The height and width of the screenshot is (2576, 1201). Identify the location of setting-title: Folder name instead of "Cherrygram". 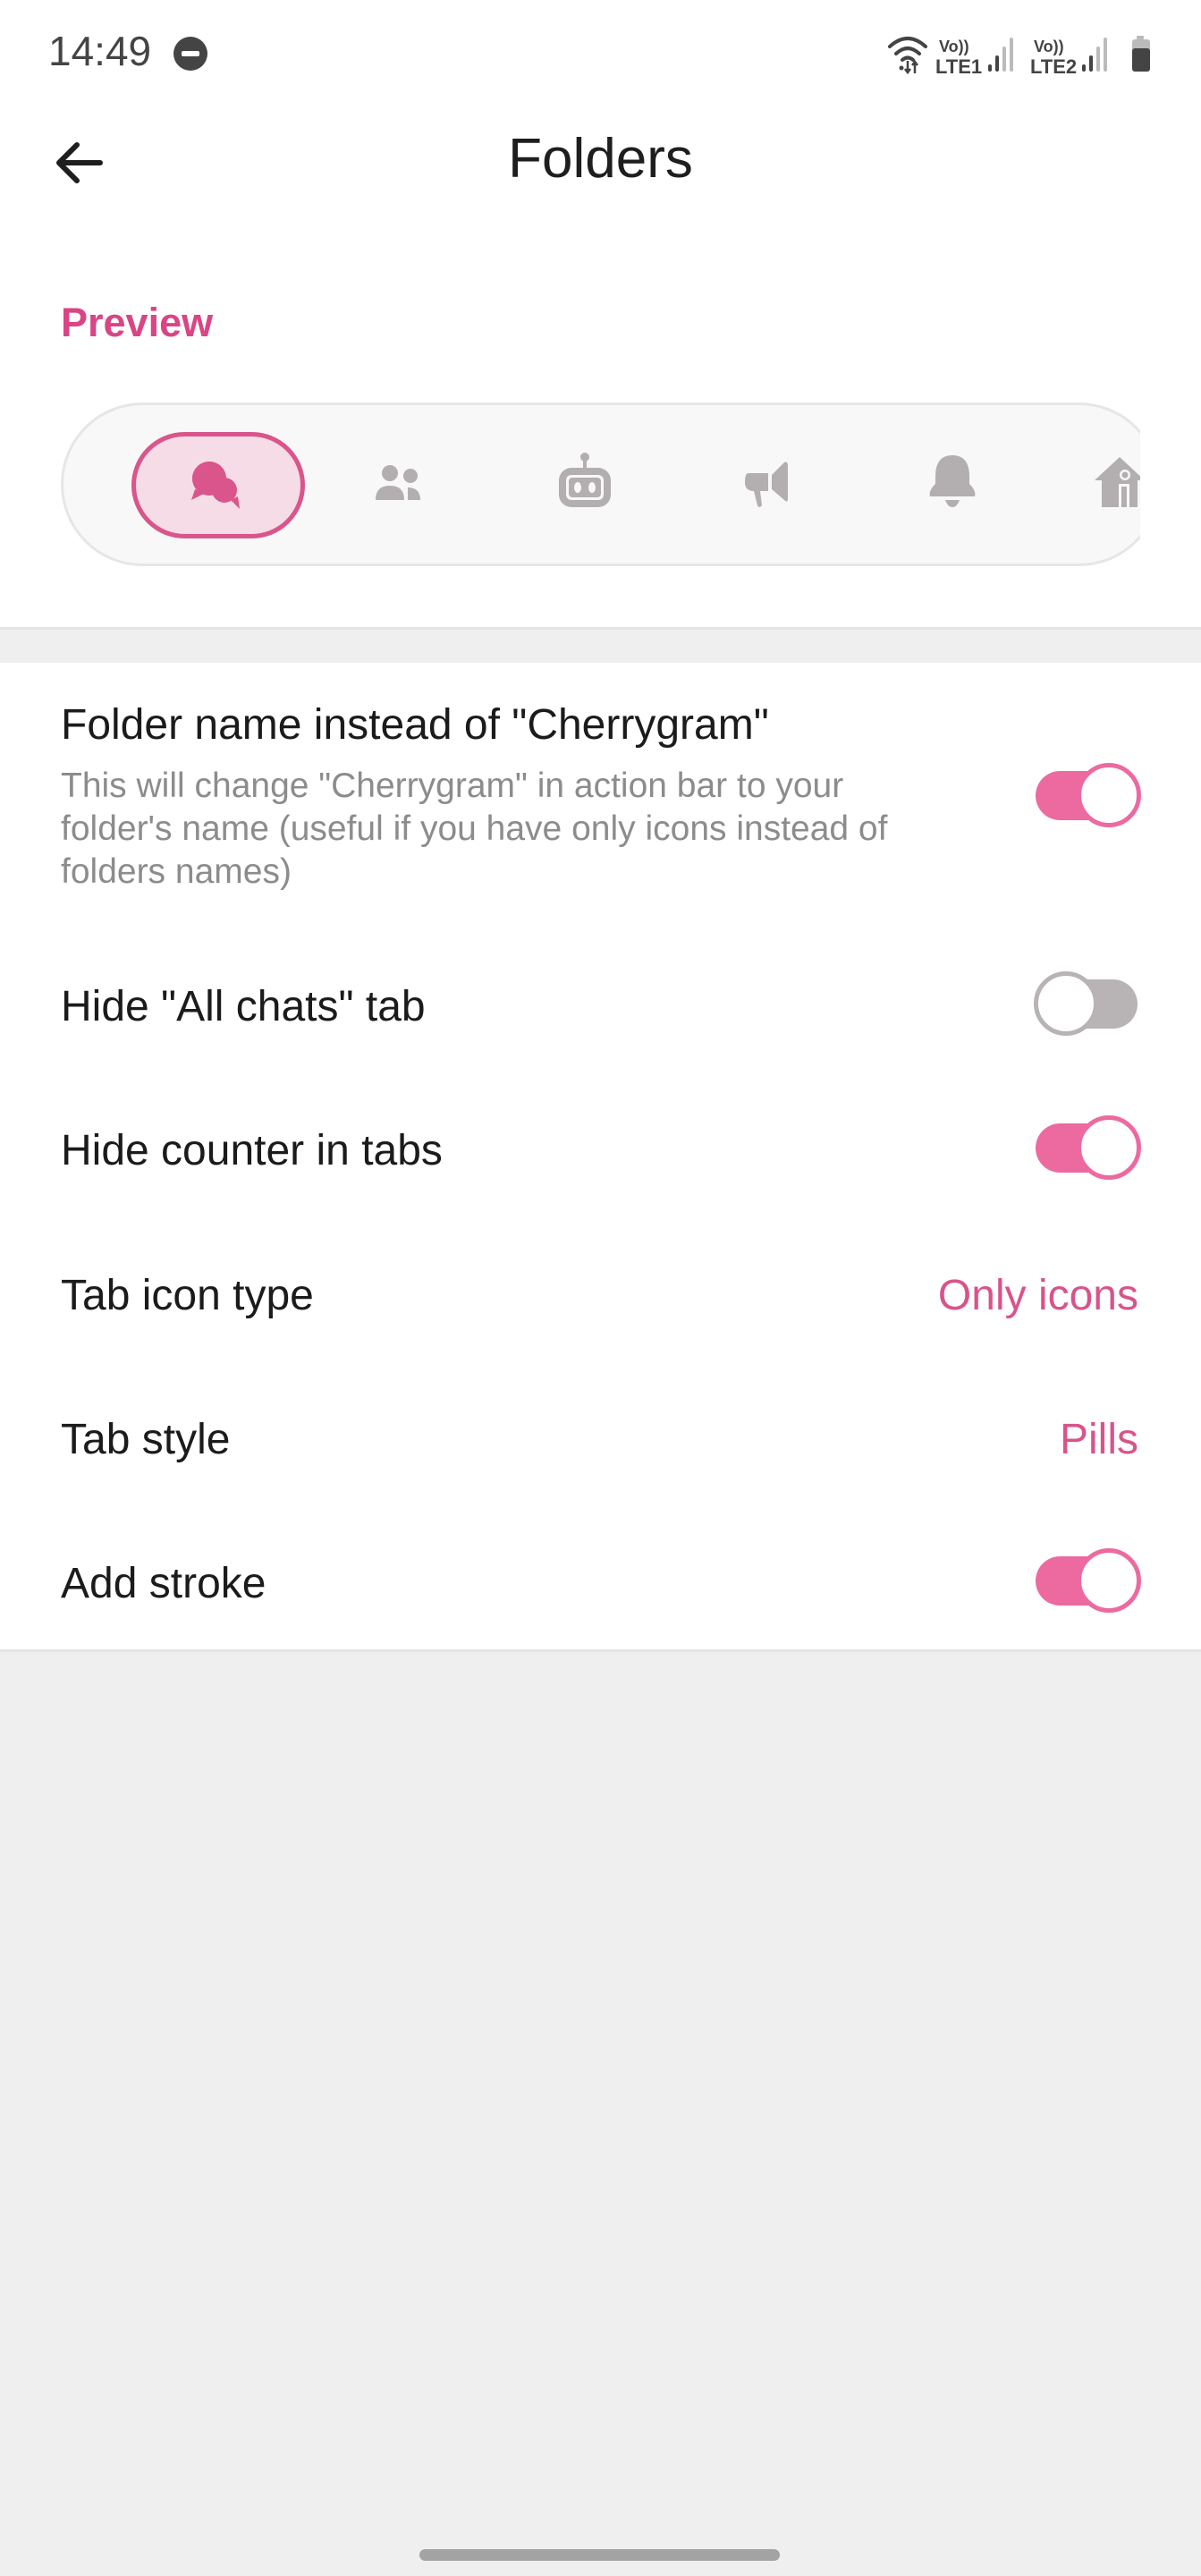
(415, 725).